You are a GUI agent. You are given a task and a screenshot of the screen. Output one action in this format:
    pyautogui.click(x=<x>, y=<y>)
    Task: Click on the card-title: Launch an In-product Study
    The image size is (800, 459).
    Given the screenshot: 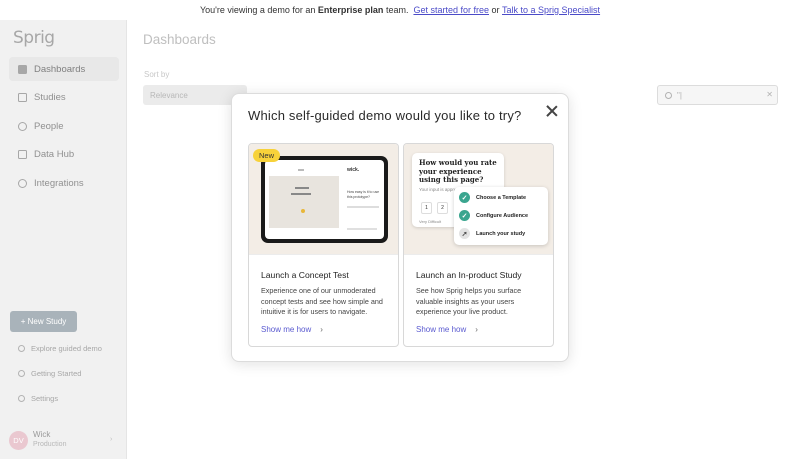 What is the action you would take?
    pyautogui.click(x=469, y=275)
    